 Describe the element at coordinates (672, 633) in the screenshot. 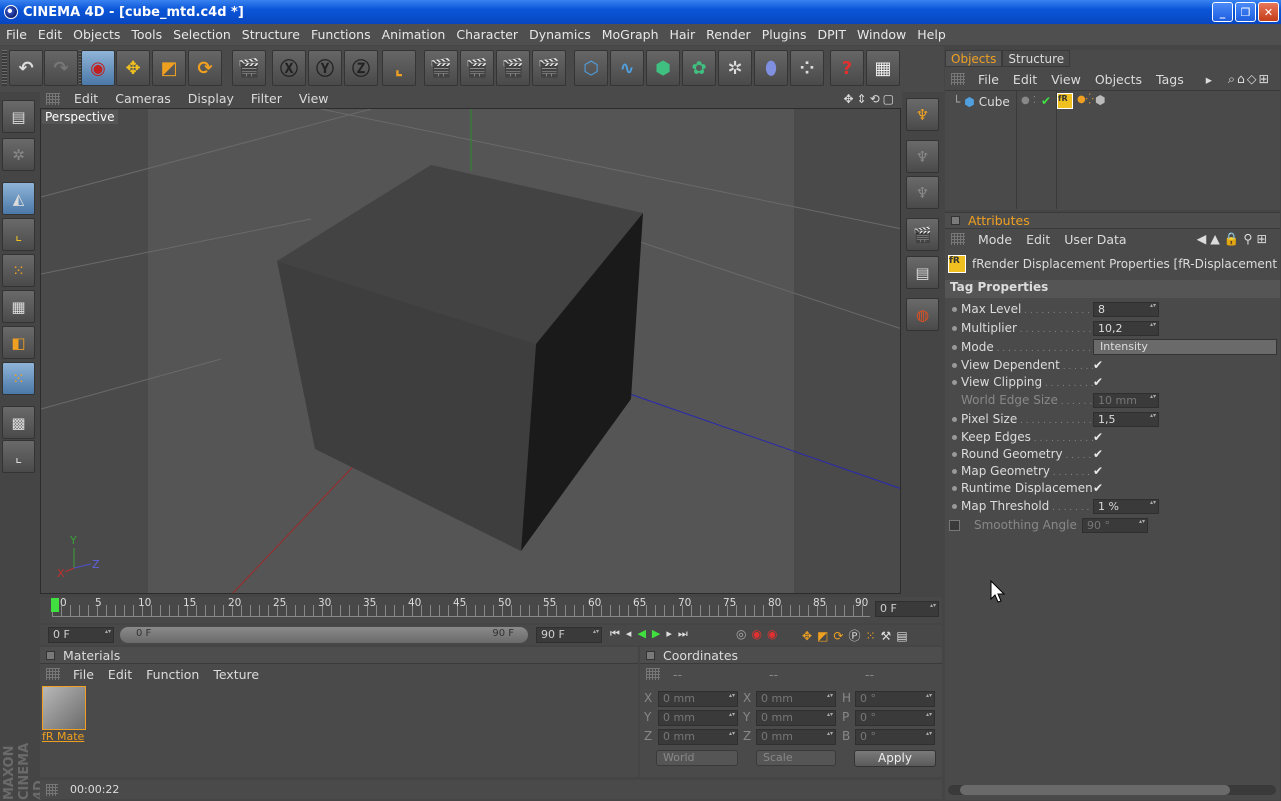

I see `next-key-icon: ▸` at that location.